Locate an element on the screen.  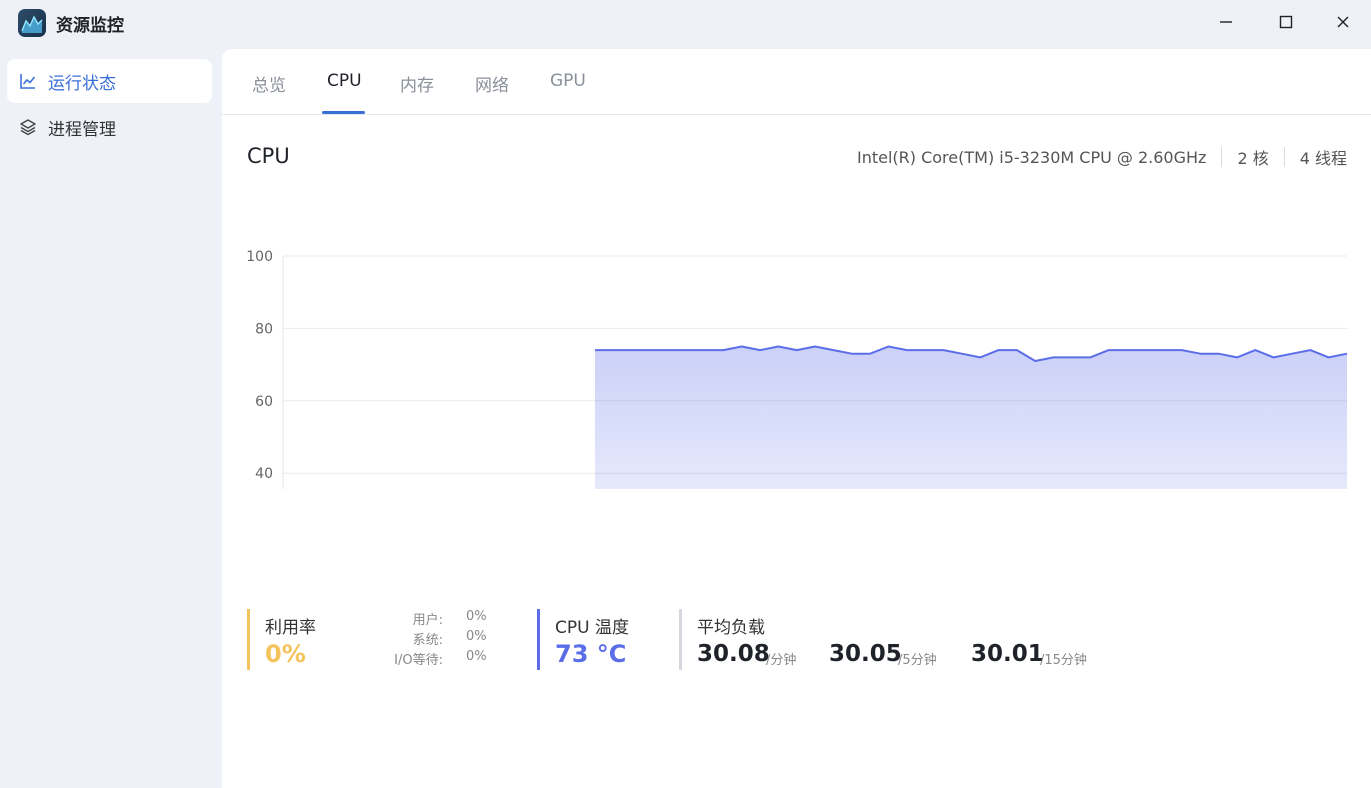
temperature-stat: CPU 温度 73 °C is located at coordinates (597, 639).